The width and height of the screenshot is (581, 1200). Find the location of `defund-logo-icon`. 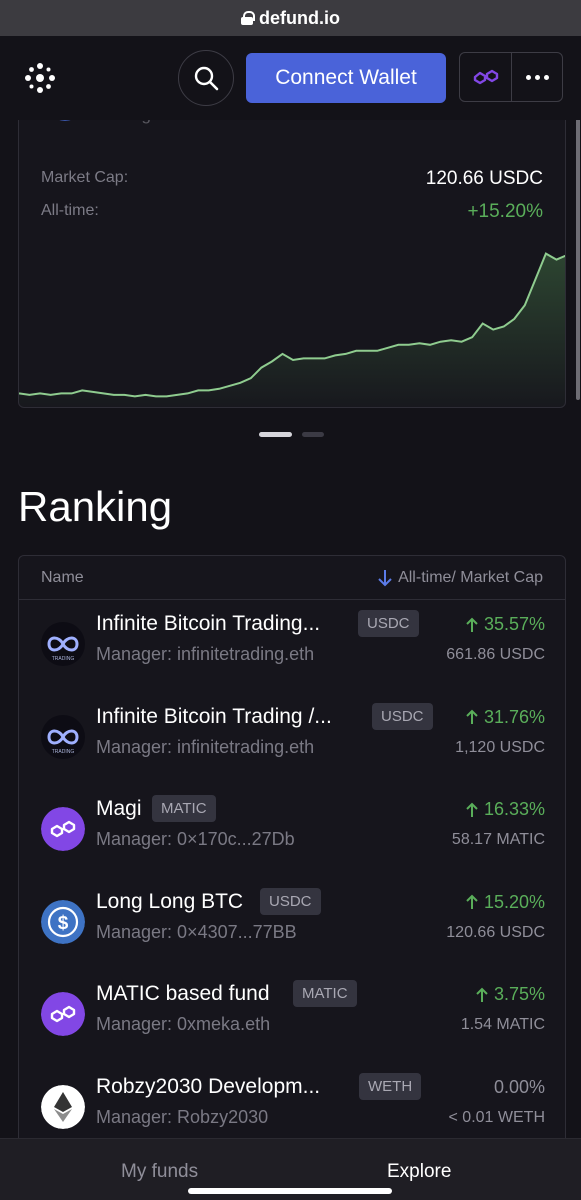

defund-logo-icon is located at coordinates (40, 78).